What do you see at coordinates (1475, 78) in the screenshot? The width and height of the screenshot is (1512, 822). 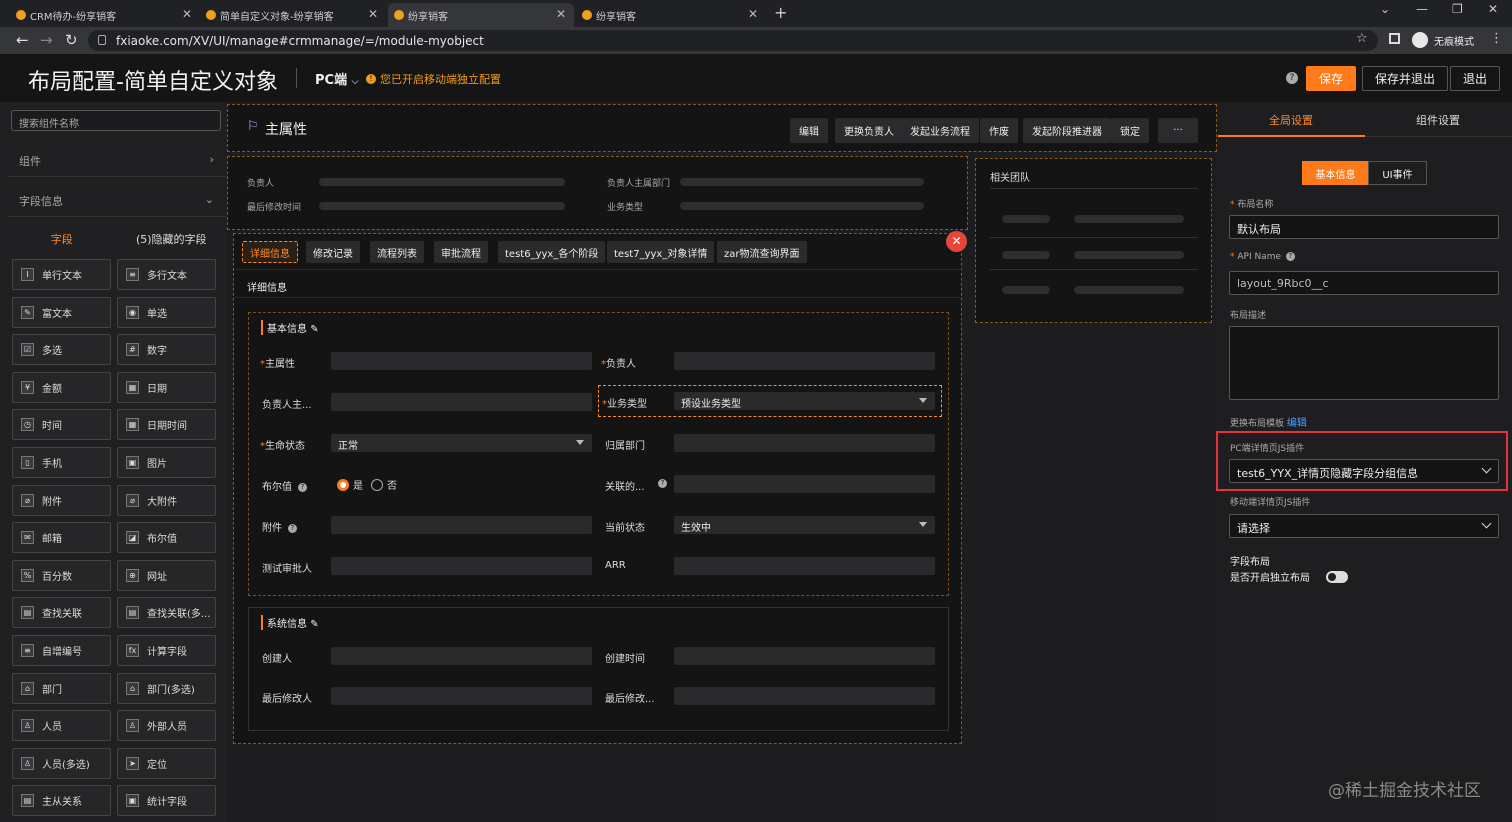 I see `exit-button: 退出` at bounding box center [1475, 78].